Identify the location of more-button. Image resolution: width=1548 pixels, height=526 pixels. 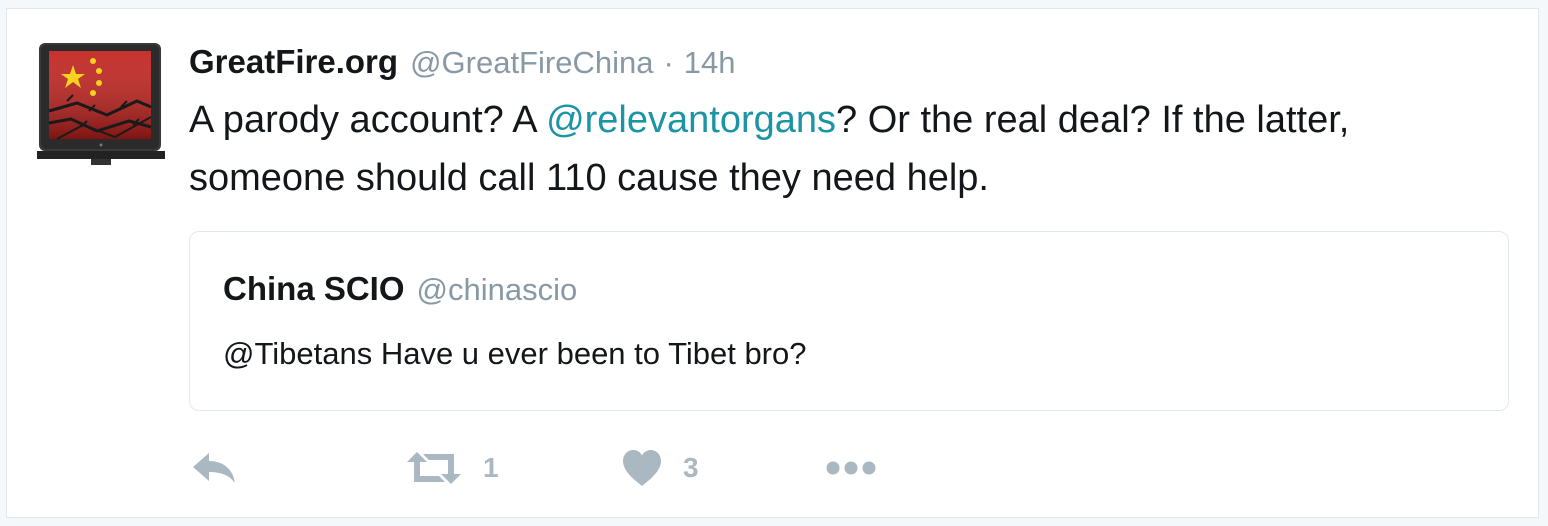
(851, 468).